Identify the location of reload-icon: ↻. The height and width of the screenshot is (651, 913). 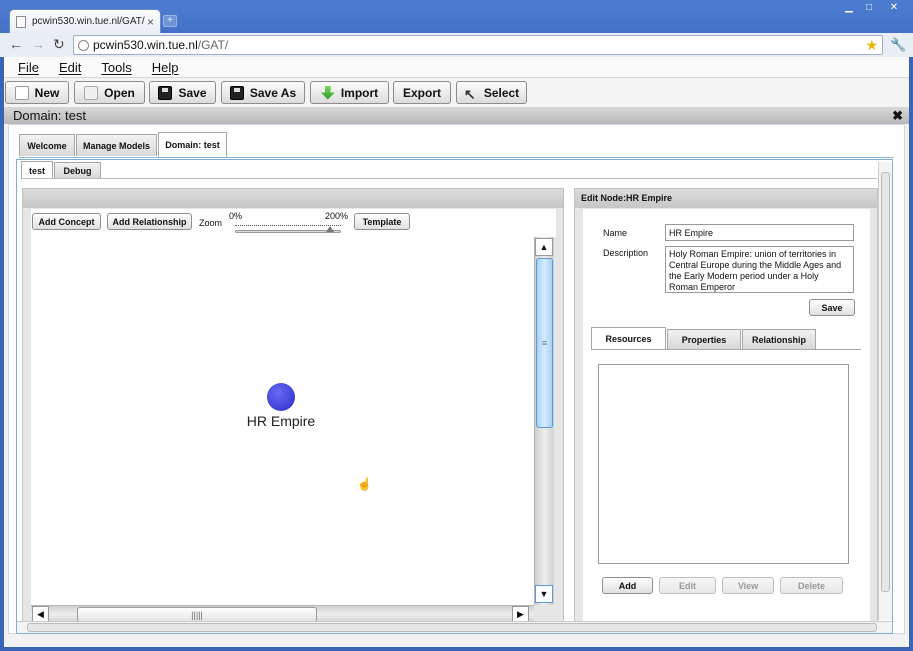
(59, 44).